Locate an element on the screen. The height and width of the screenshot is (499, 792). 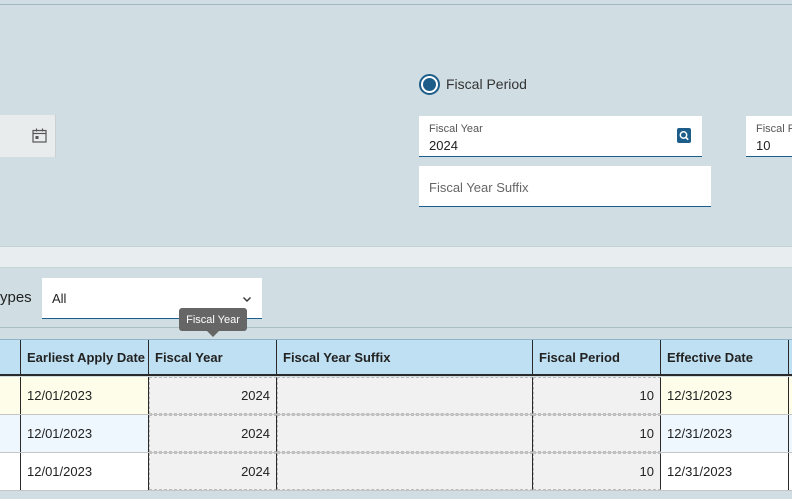
section-band is located at coordinates (396, 257).